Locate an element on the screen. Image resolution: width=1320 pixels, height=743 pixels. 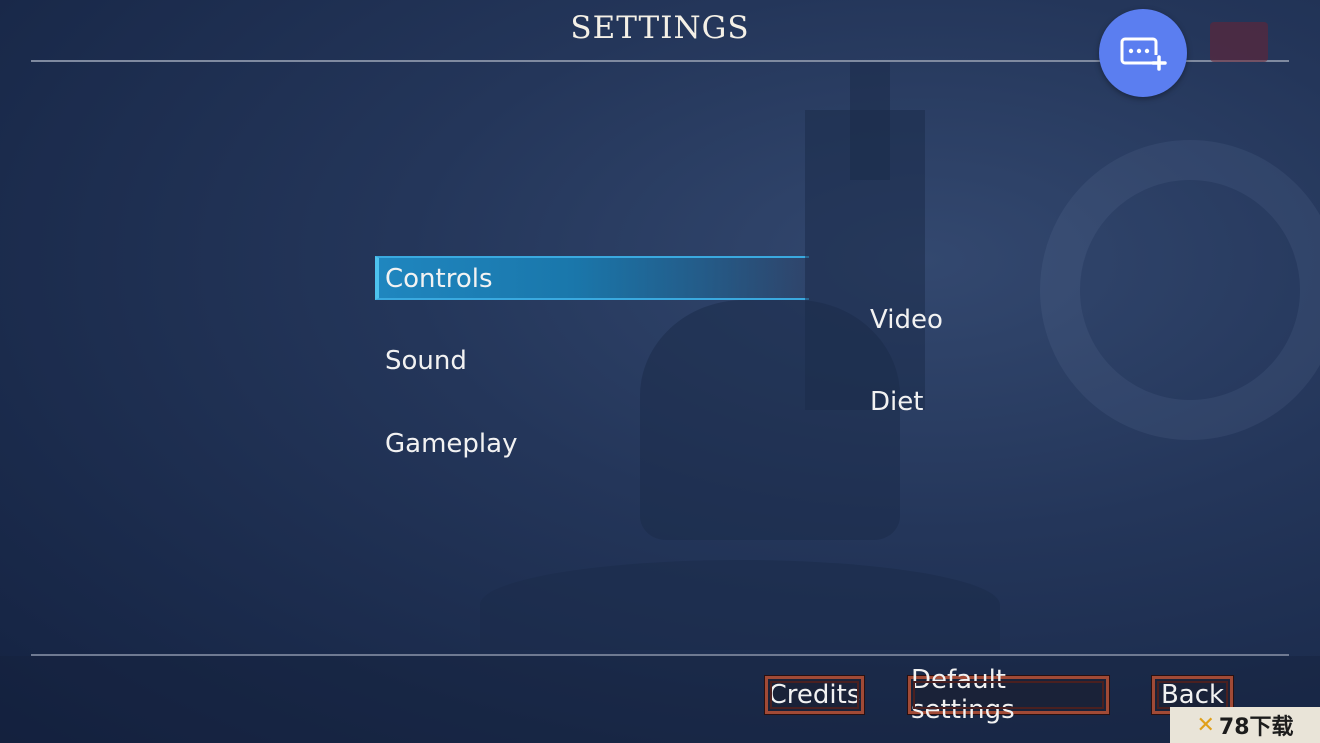
watermark-logo: ✕ 78下载 is located at coordinates (1245, 725).